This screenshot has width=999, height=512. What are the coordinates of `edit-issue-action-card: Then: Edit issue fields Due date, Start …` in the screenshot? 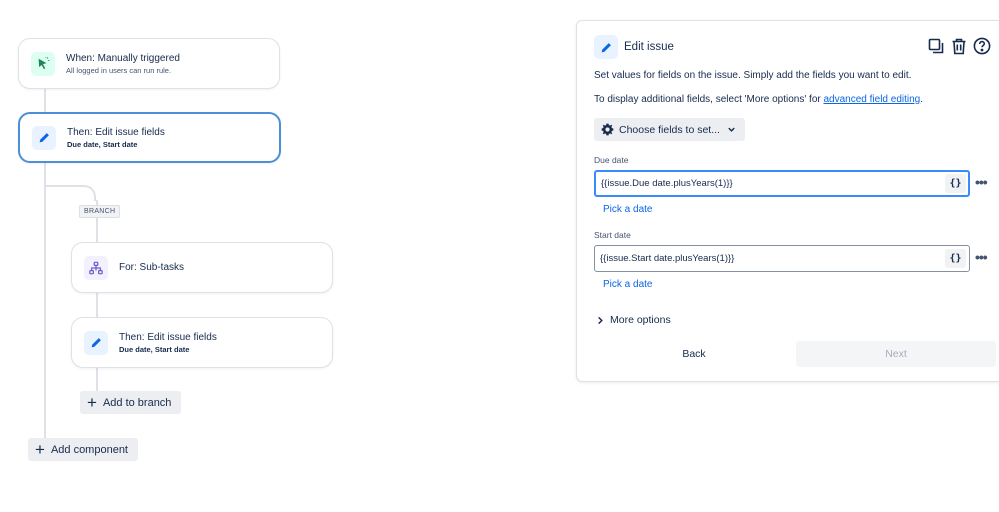 It's located at (149, 137).